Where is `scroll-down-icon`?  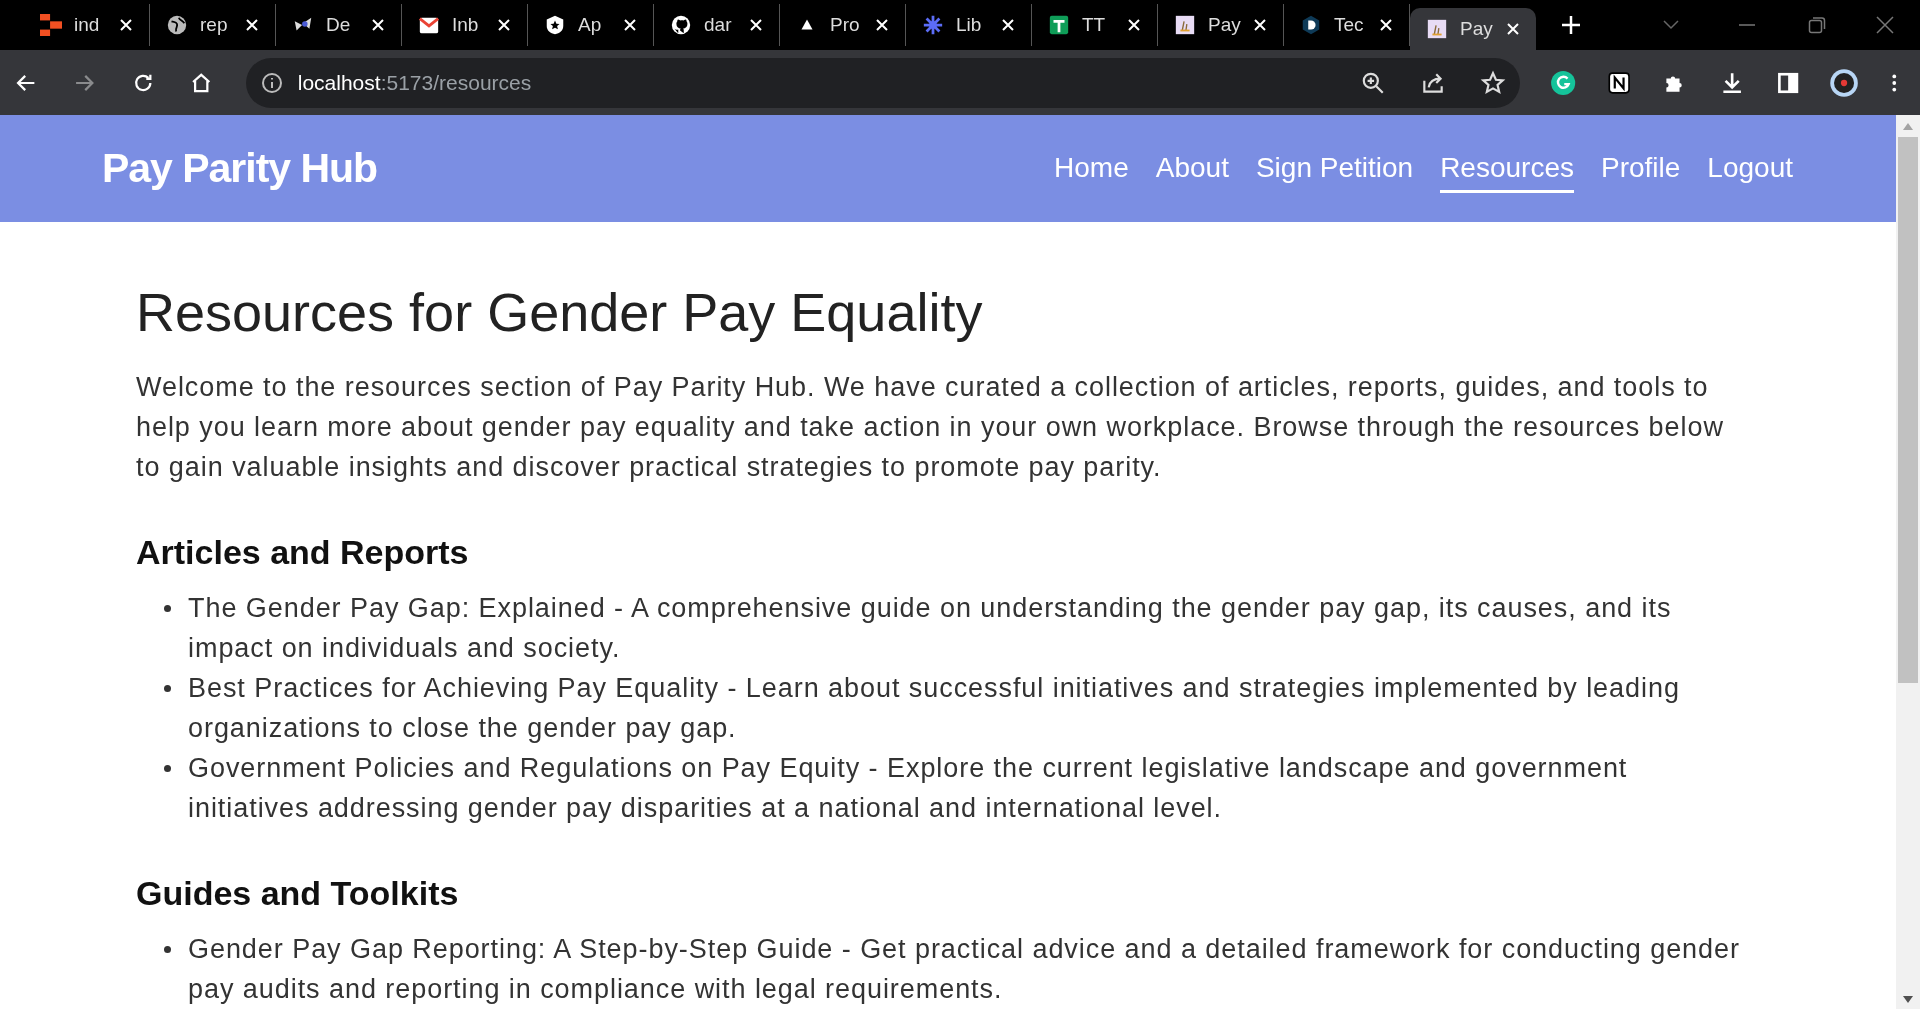 scroll-down-icon is located at coordinates (1908, 1000).